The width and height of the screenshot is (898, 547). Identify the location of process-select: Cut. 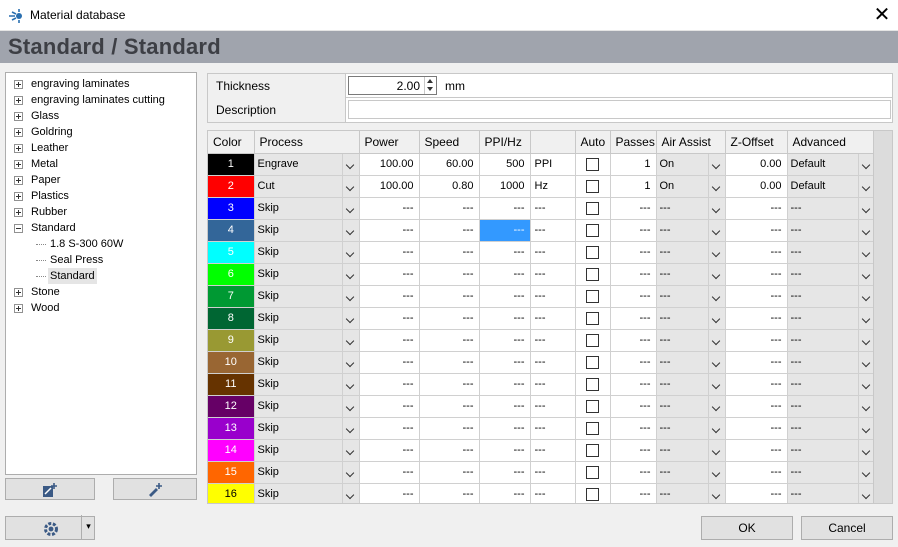
(307, 186).